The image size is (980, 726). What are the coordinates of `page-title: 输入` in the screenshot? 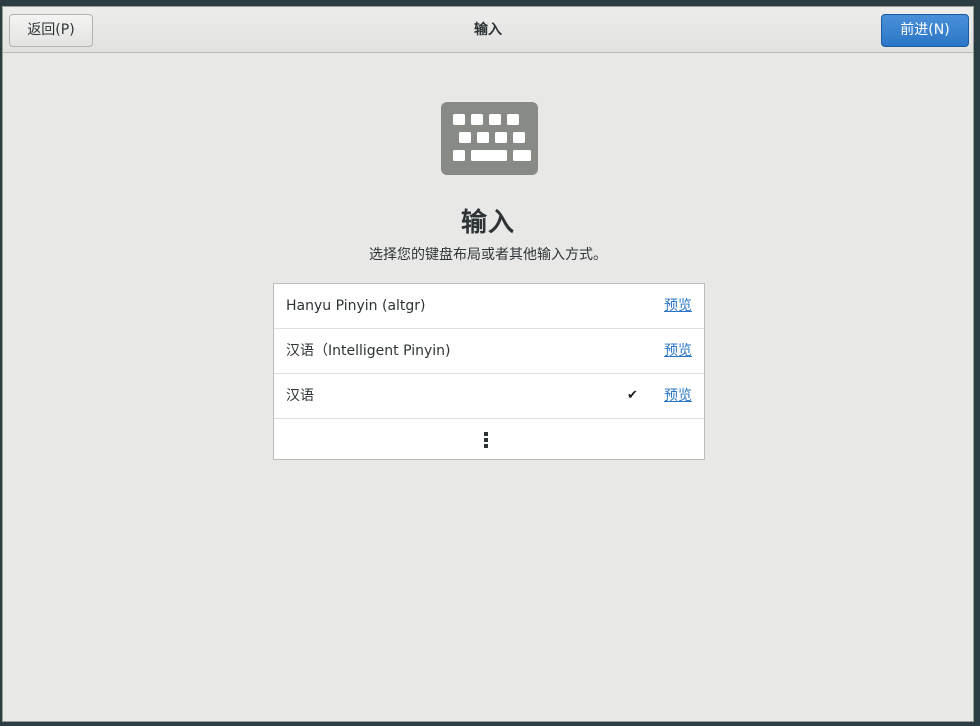 It's located at (487, 223).